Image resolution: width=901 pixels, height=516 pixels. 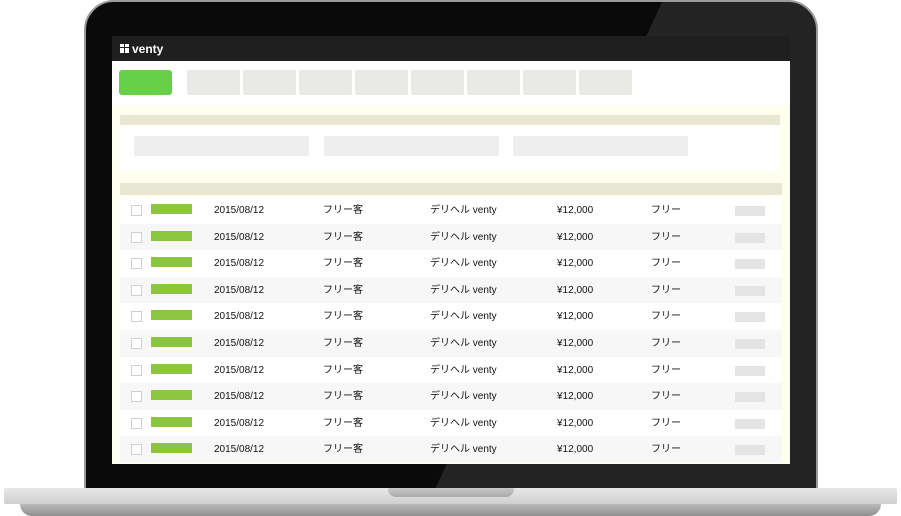 I want to click on app-logo: venty, so click(x=141, y=49).